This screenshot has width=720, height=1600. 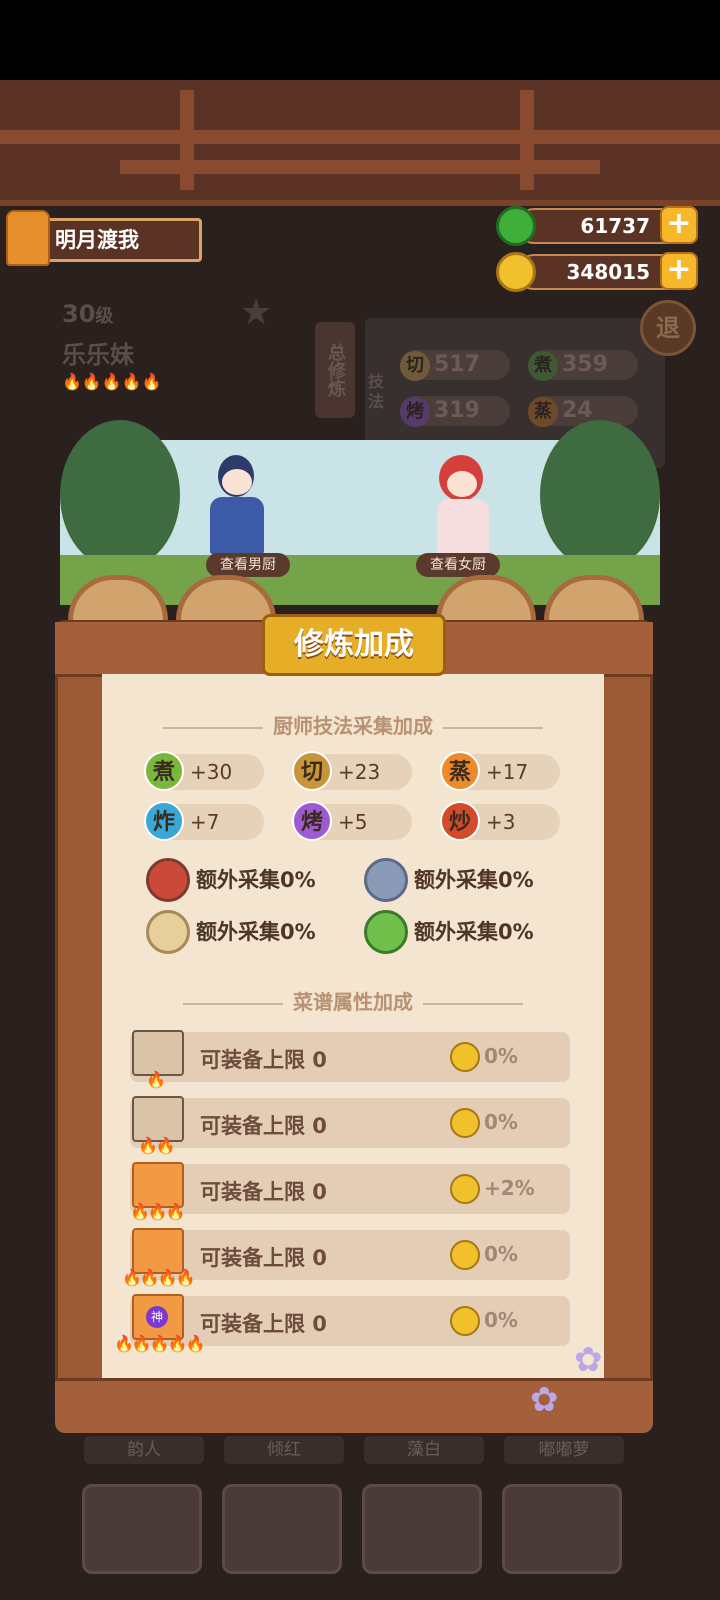 I want to click on recipe-tier-row: 🔥🔥🔥🔥🔥 神 可装备上限 0 0%, so click(x=342, y=1323).